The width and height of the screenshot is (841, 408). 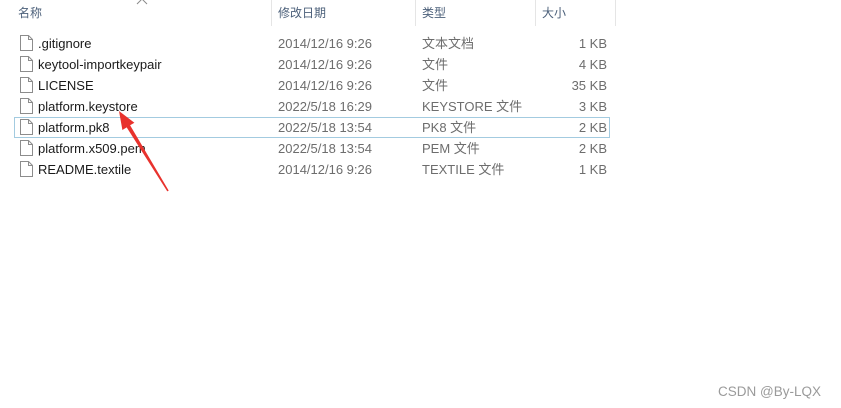 I want to click on file-size: 3 KB, so click(x=592, y=106).